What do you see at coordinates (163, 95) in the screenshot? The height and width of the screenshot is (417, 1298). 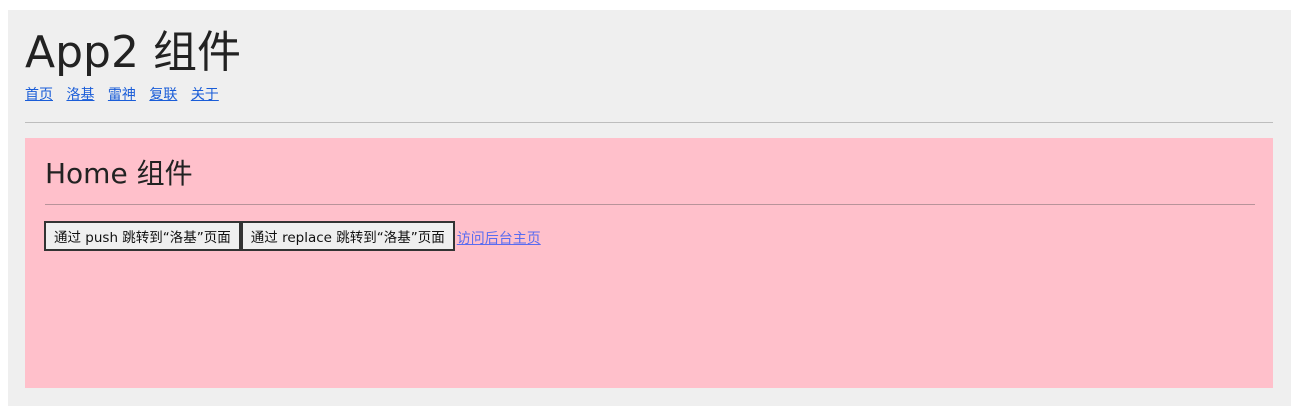 I see `nav-link-avengers: 复联` at bounding box center [163, 95].